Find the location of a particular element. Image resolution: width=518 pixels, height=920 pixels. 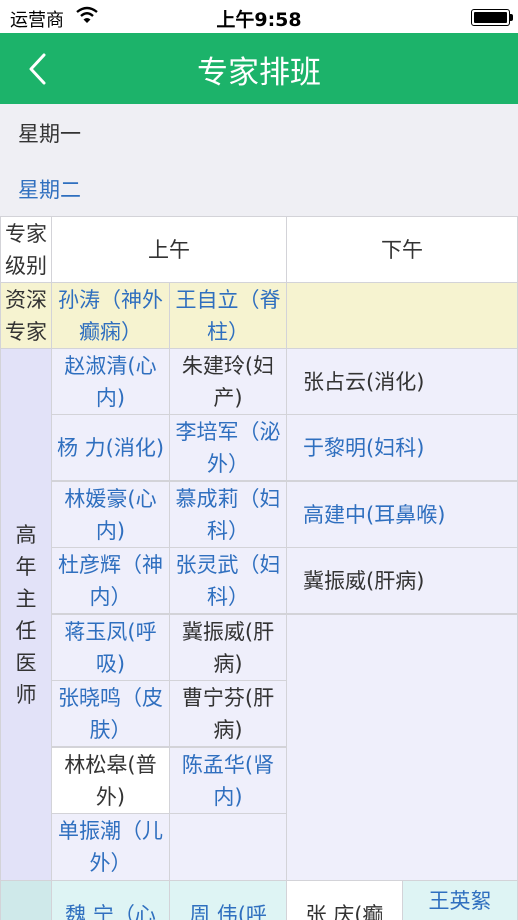

row-label-senior-attending: 高 年 主 任 医 师 is located at coordinates (26, 614).